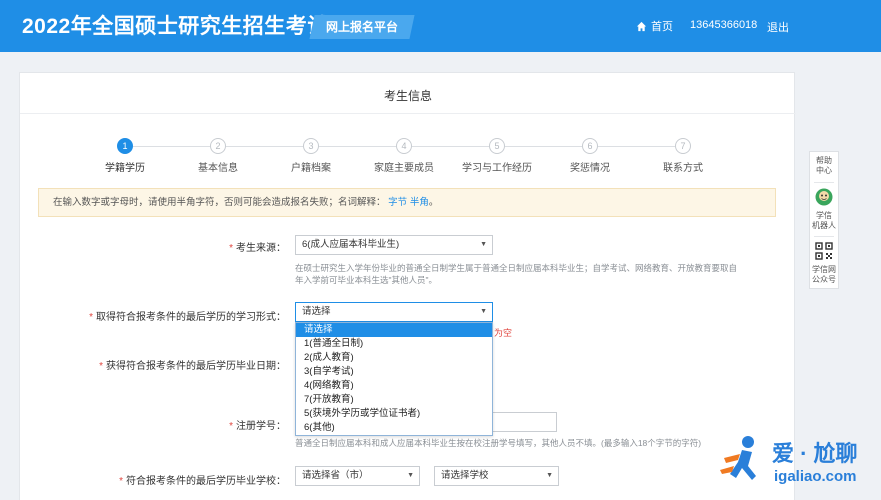 This screenshot has width=881, height=500. I want to click on step-label: 户籍档案, so click(311, 168).